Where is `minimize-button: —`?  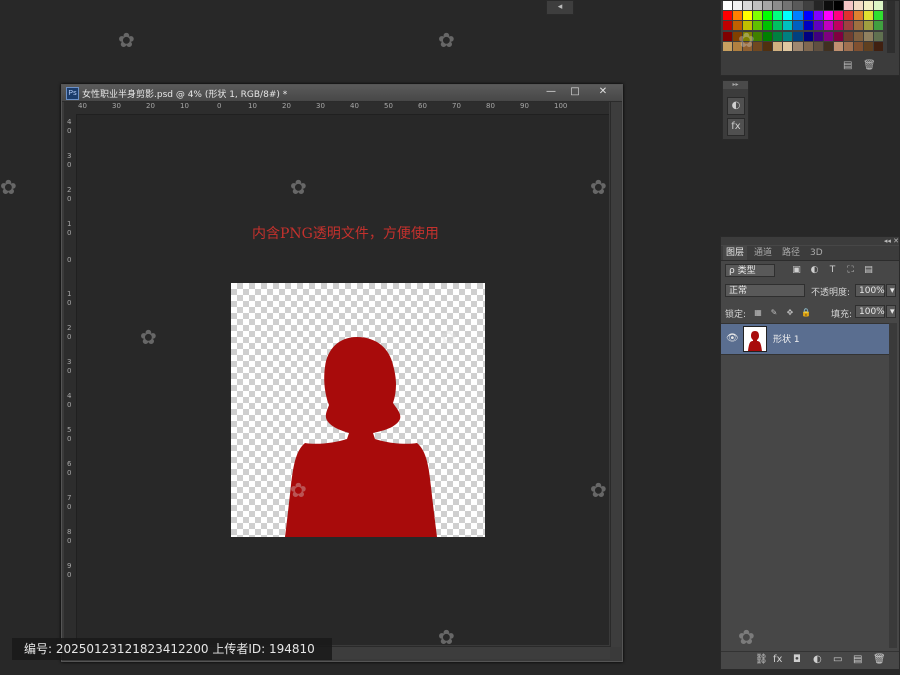 minimize-button: — is located at coordinates (551, 92).